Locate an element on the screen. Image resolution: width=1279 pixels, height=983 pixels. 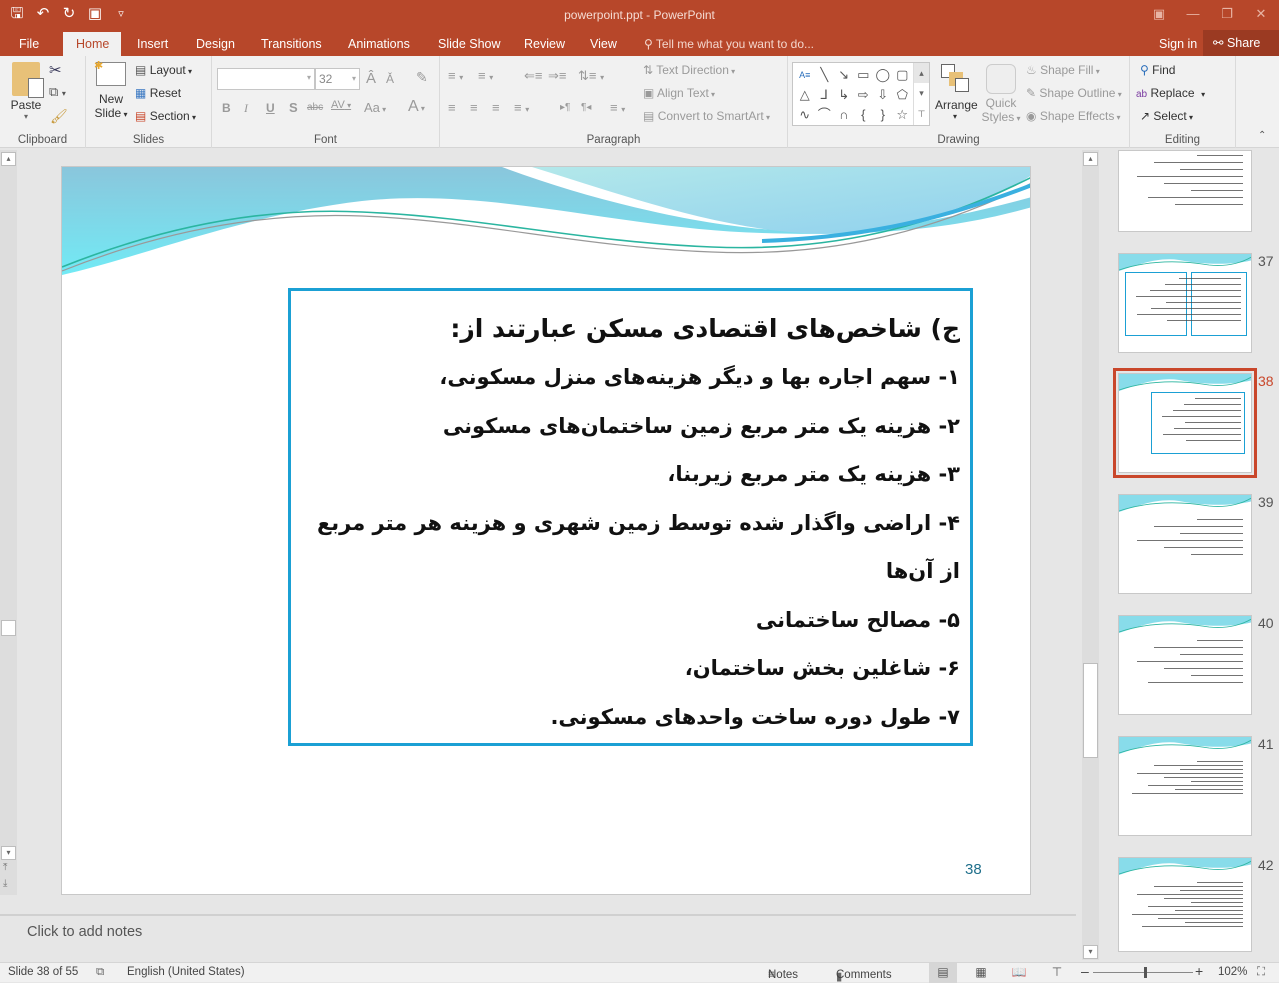
gallery-down-icon: ▾ is located at coordinates (921, 93).